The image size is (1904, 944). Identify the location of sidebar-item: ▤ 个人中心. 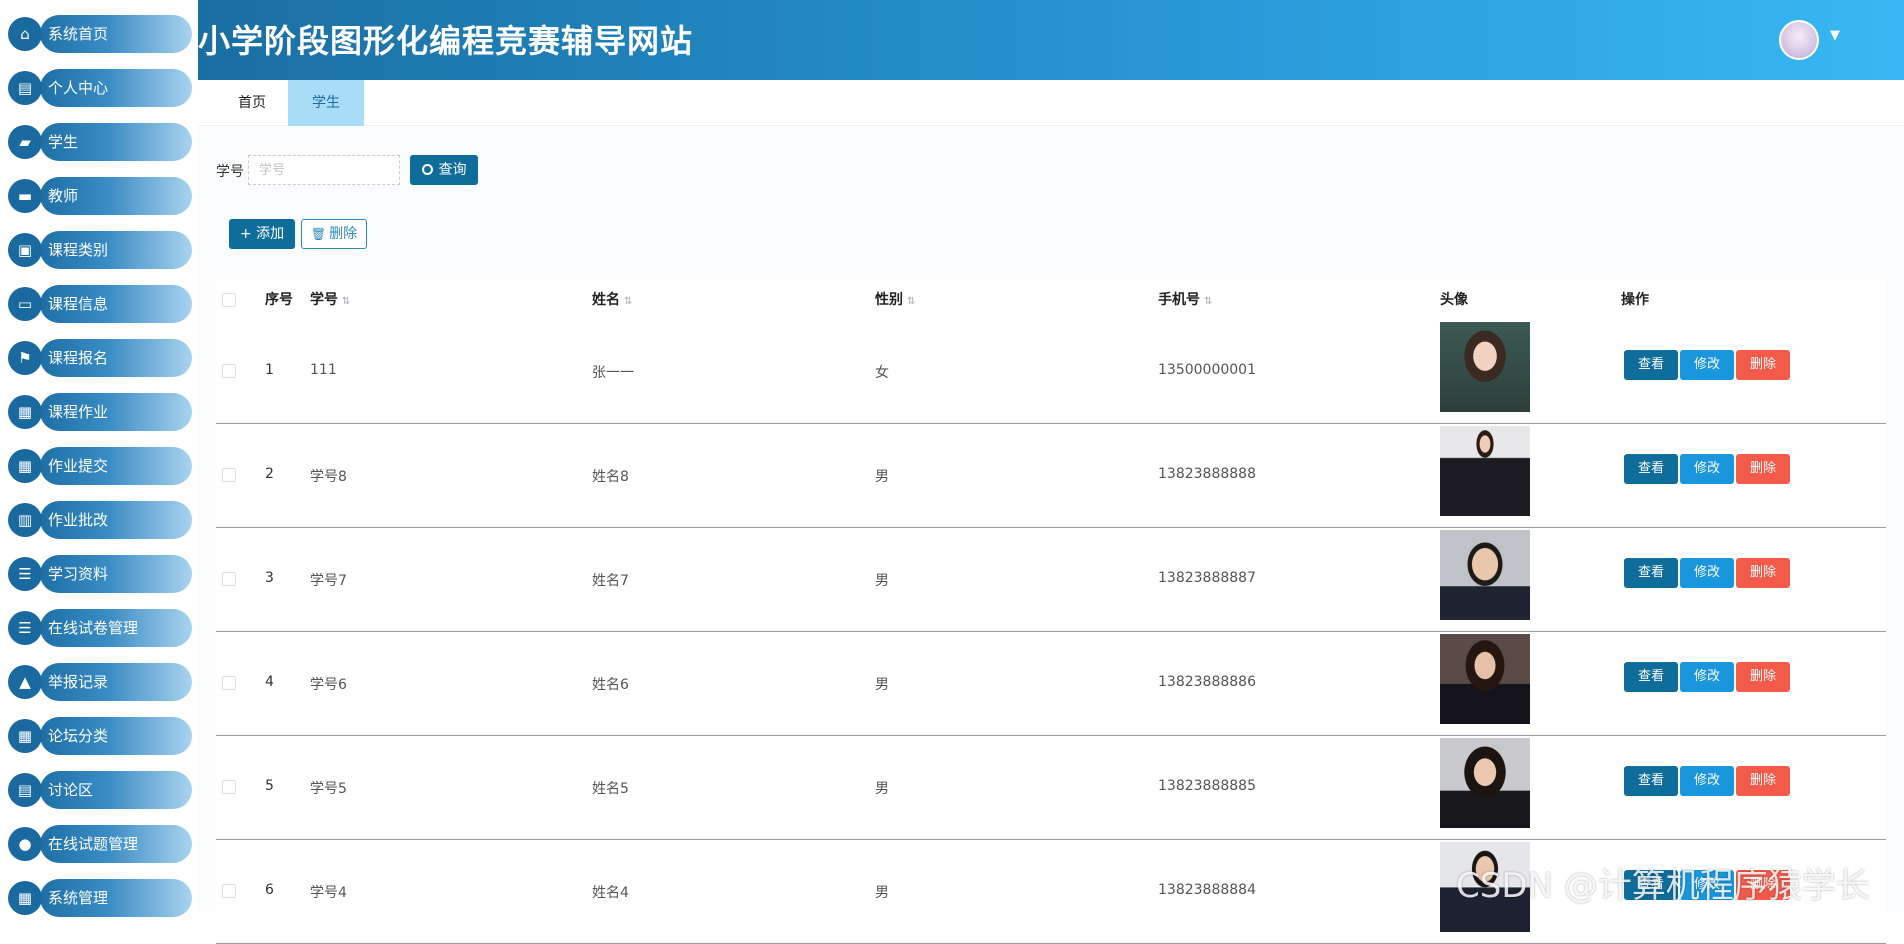
(100, 88).